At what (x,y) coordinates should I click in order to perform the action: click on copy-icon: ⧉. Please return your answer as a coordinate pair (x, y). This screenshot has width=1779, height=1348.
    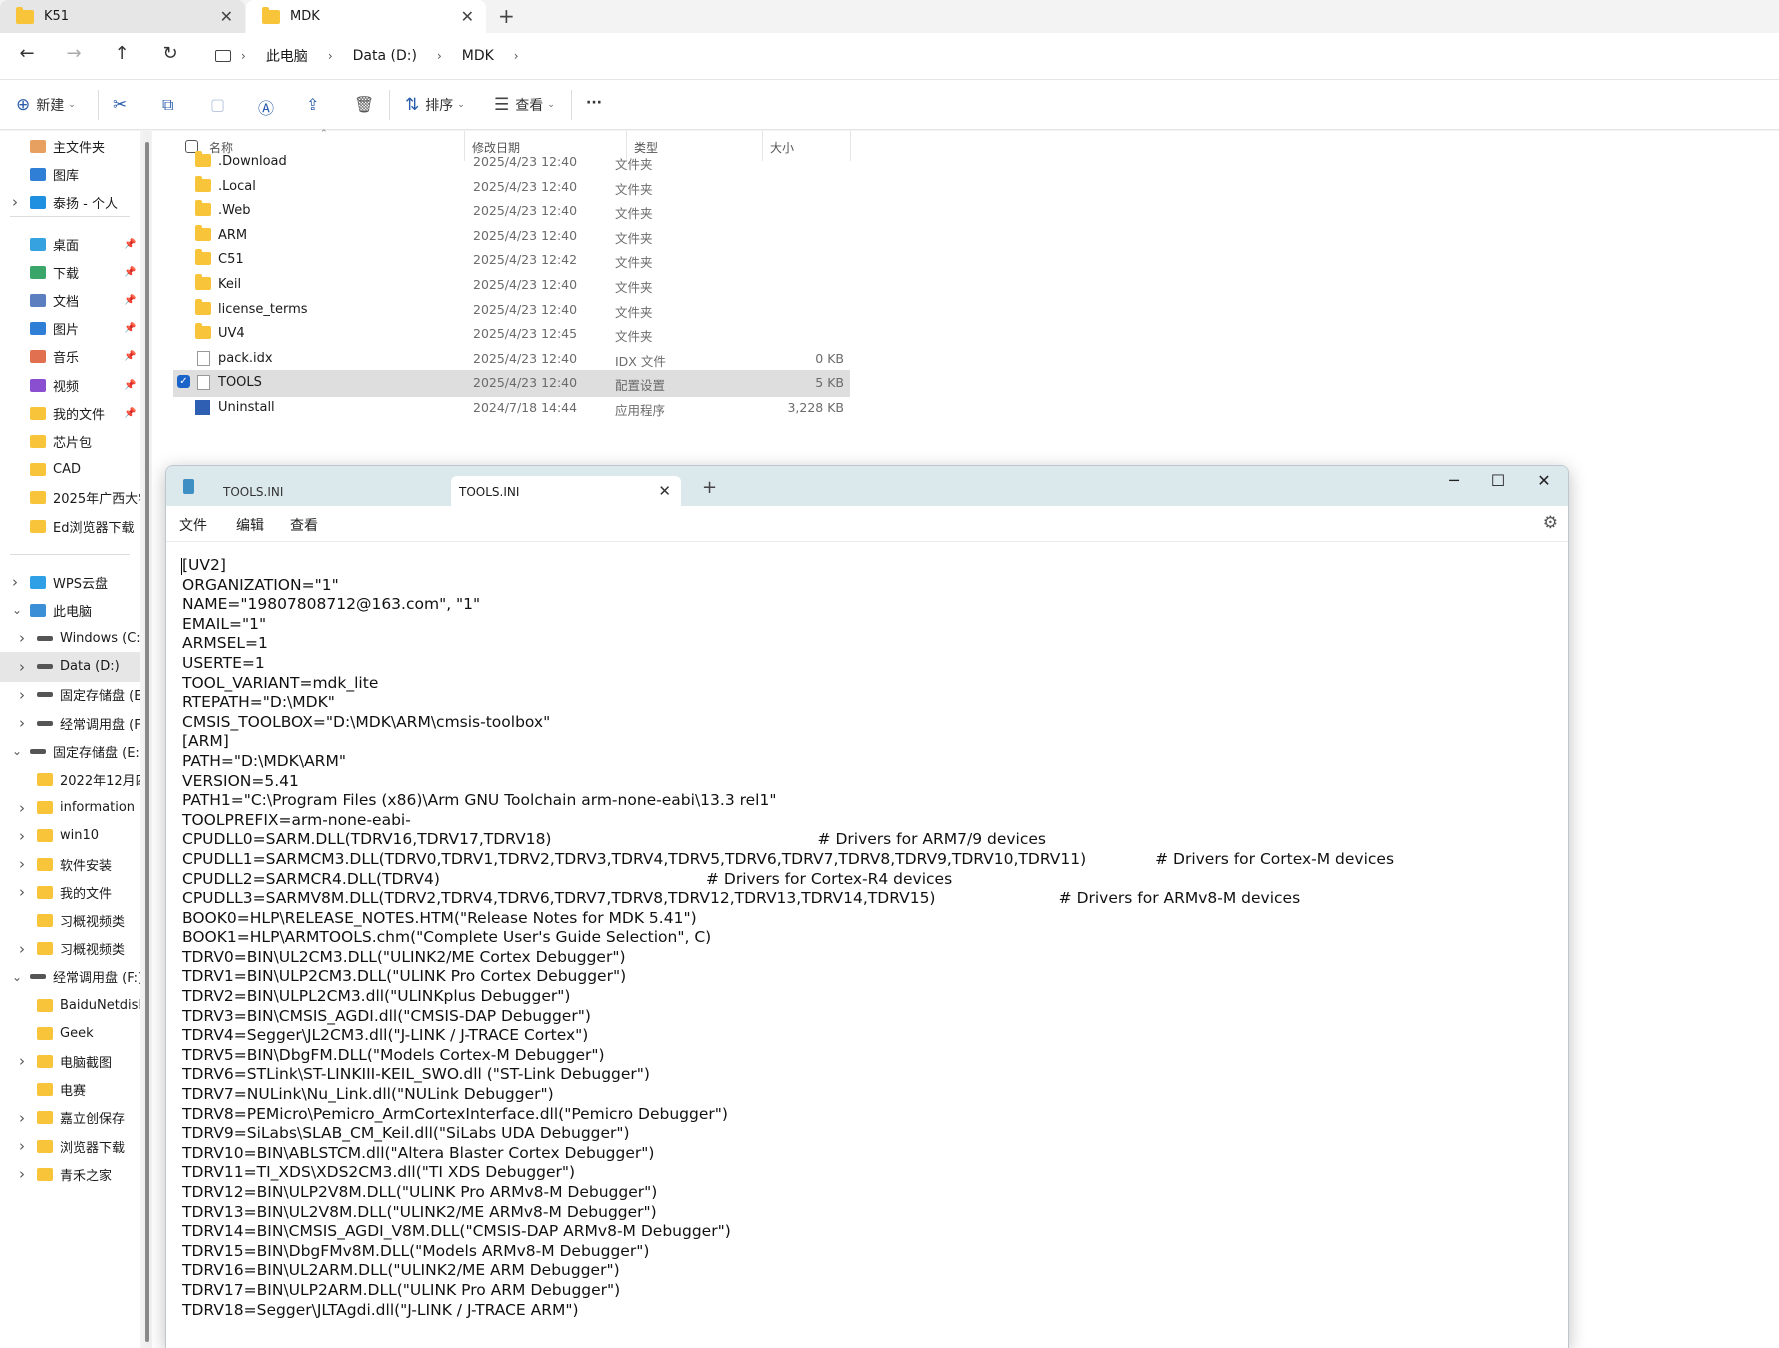
    Looking at the image, I should click on (167, 105).